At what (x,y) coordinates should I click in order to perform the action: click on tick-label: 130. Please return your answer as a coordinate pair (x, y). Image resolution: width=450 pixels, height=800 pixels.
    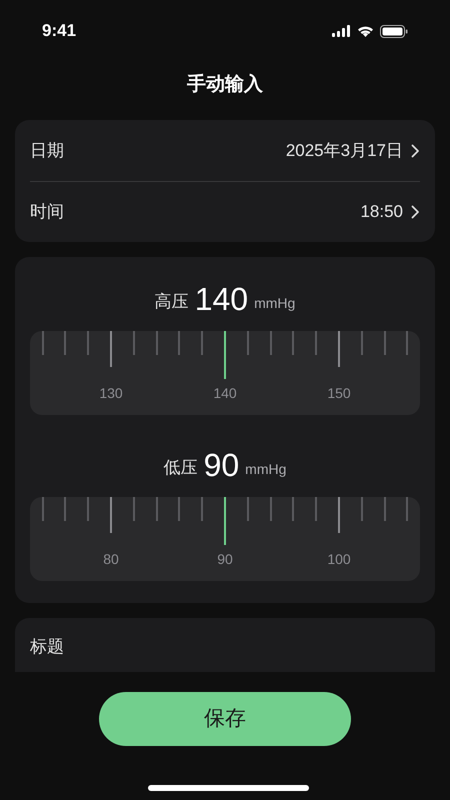
    Looking at the image, I should click on (111, 393).